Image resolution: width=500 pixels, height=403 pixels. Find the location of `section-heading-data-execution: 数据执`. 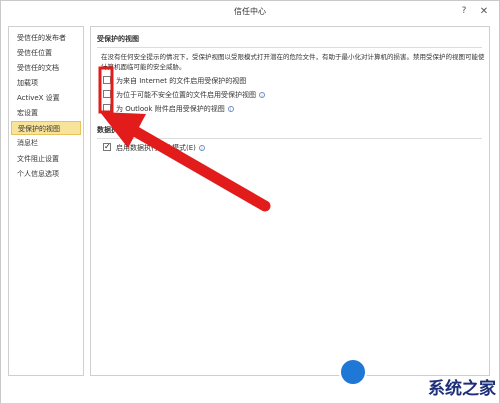

section-heading-data-execution: 数据执 is located at coordinates (107, 130).